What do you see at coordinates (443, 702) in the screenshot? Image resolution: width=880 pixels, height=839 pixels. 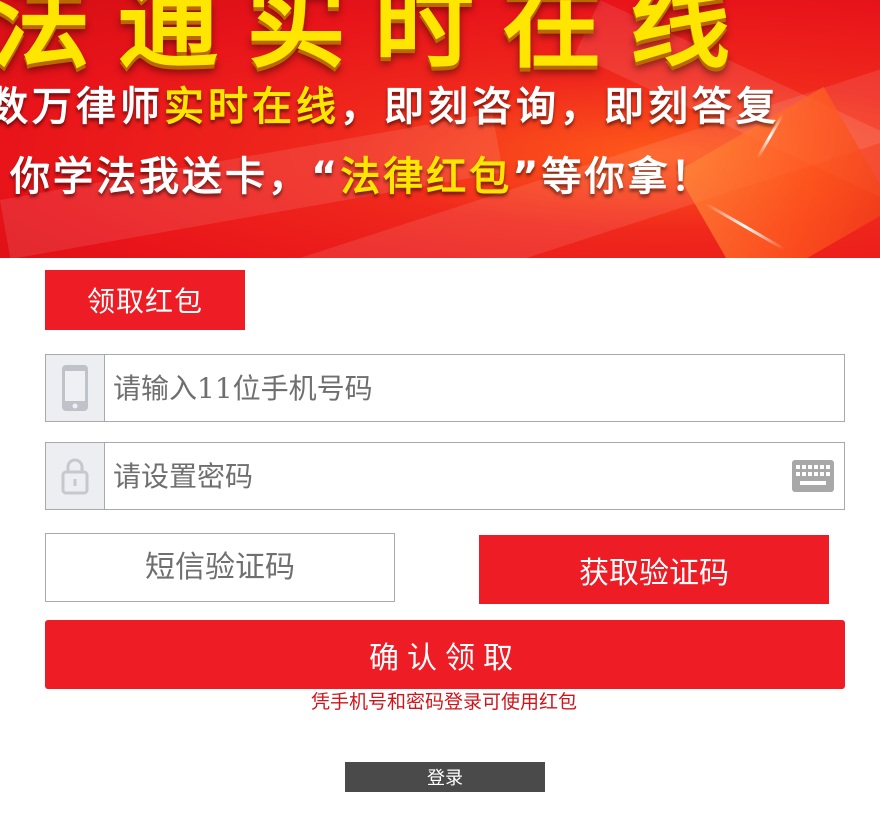 I see `login-hint-text: 凭手机号和密码登录可使用红包` at bounding box center [443, 702].